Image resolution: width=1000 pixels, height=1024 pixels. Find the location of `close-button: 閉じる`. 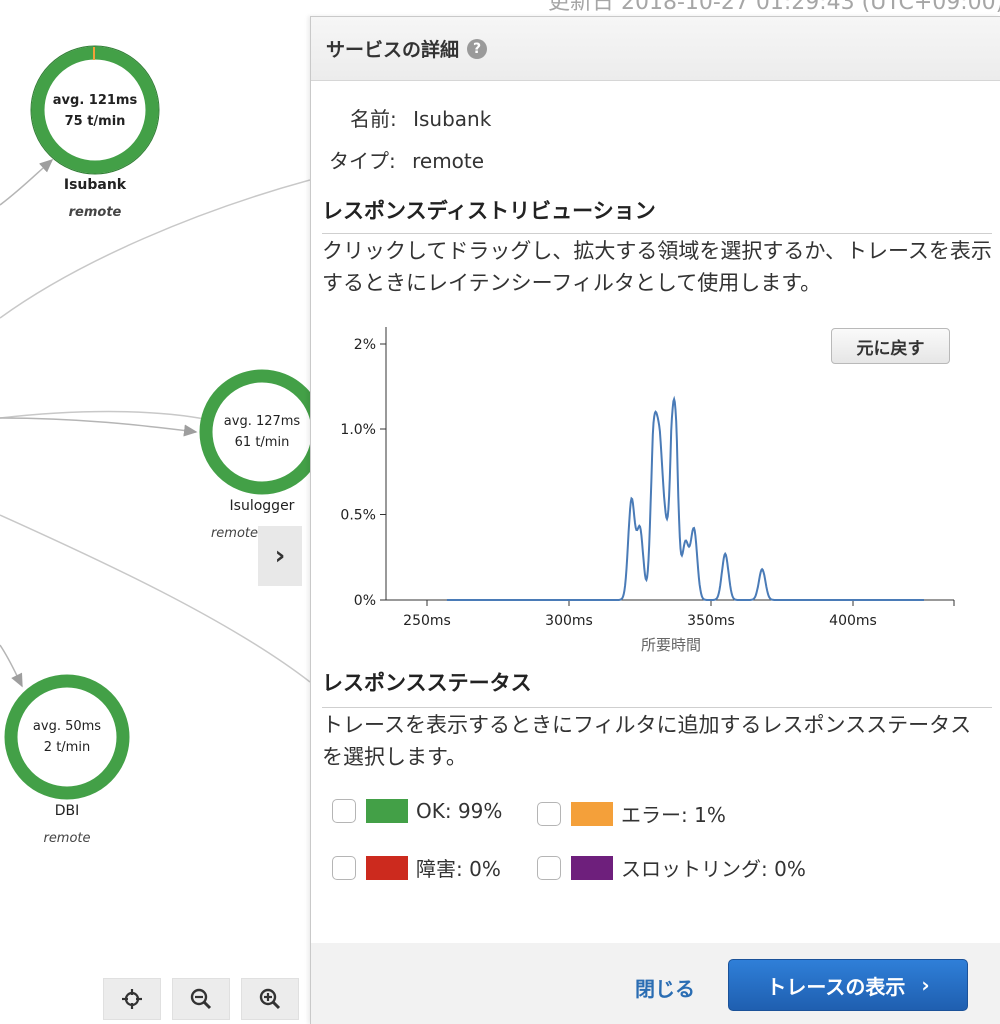

close-button: 閉じる is located at coordinates (665, 987).